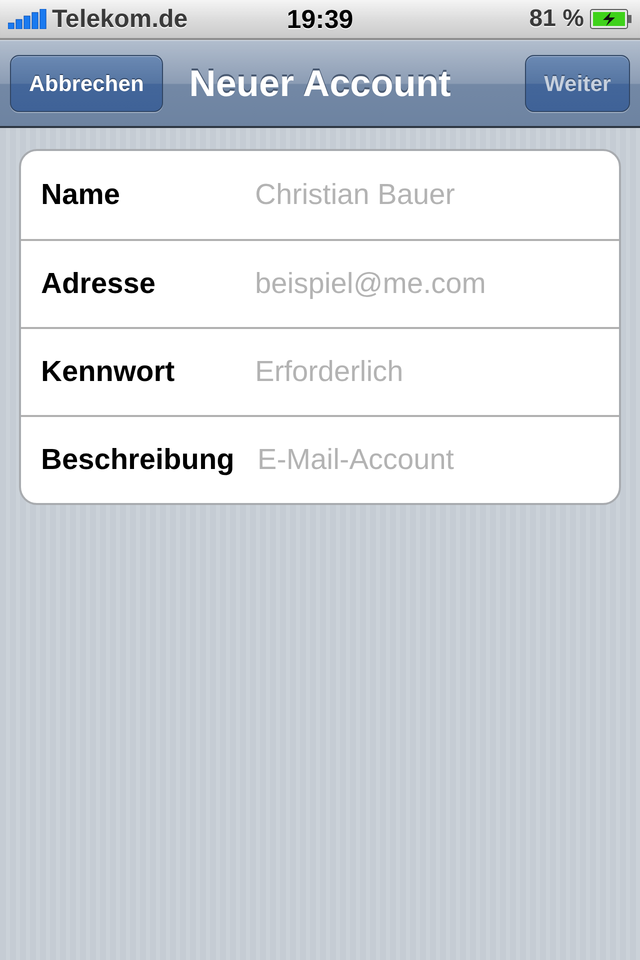 This screenshot has width=640, height=960. What do you see at coordinates (120, 19) in the screenshot?
I see `carrier-name: Telekom.de` at bounding box center [120, 19].